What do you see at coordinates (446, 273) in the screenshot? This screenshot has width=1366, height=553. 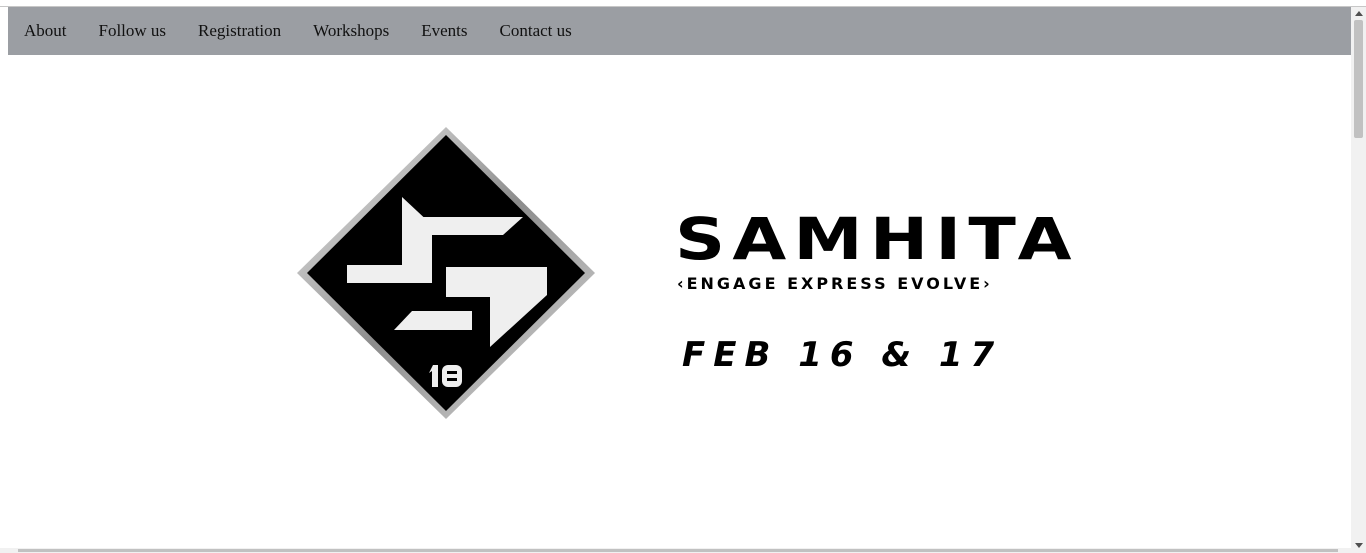 I see `samhita-logo-icon` at bounding box center [446, 273].